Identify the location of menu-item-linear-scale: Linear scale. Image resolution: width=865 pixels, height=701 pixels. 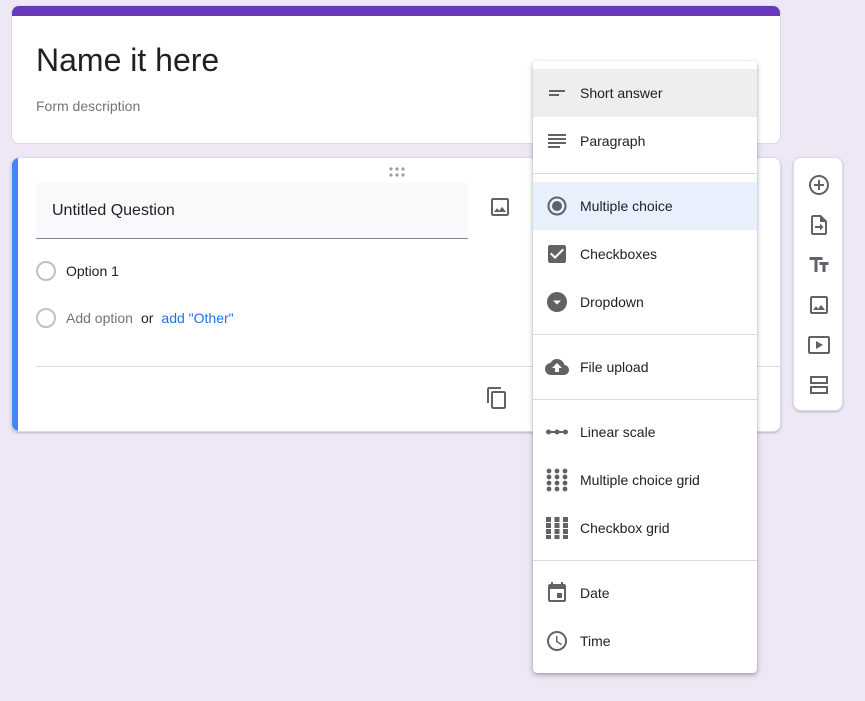
(645, 432).